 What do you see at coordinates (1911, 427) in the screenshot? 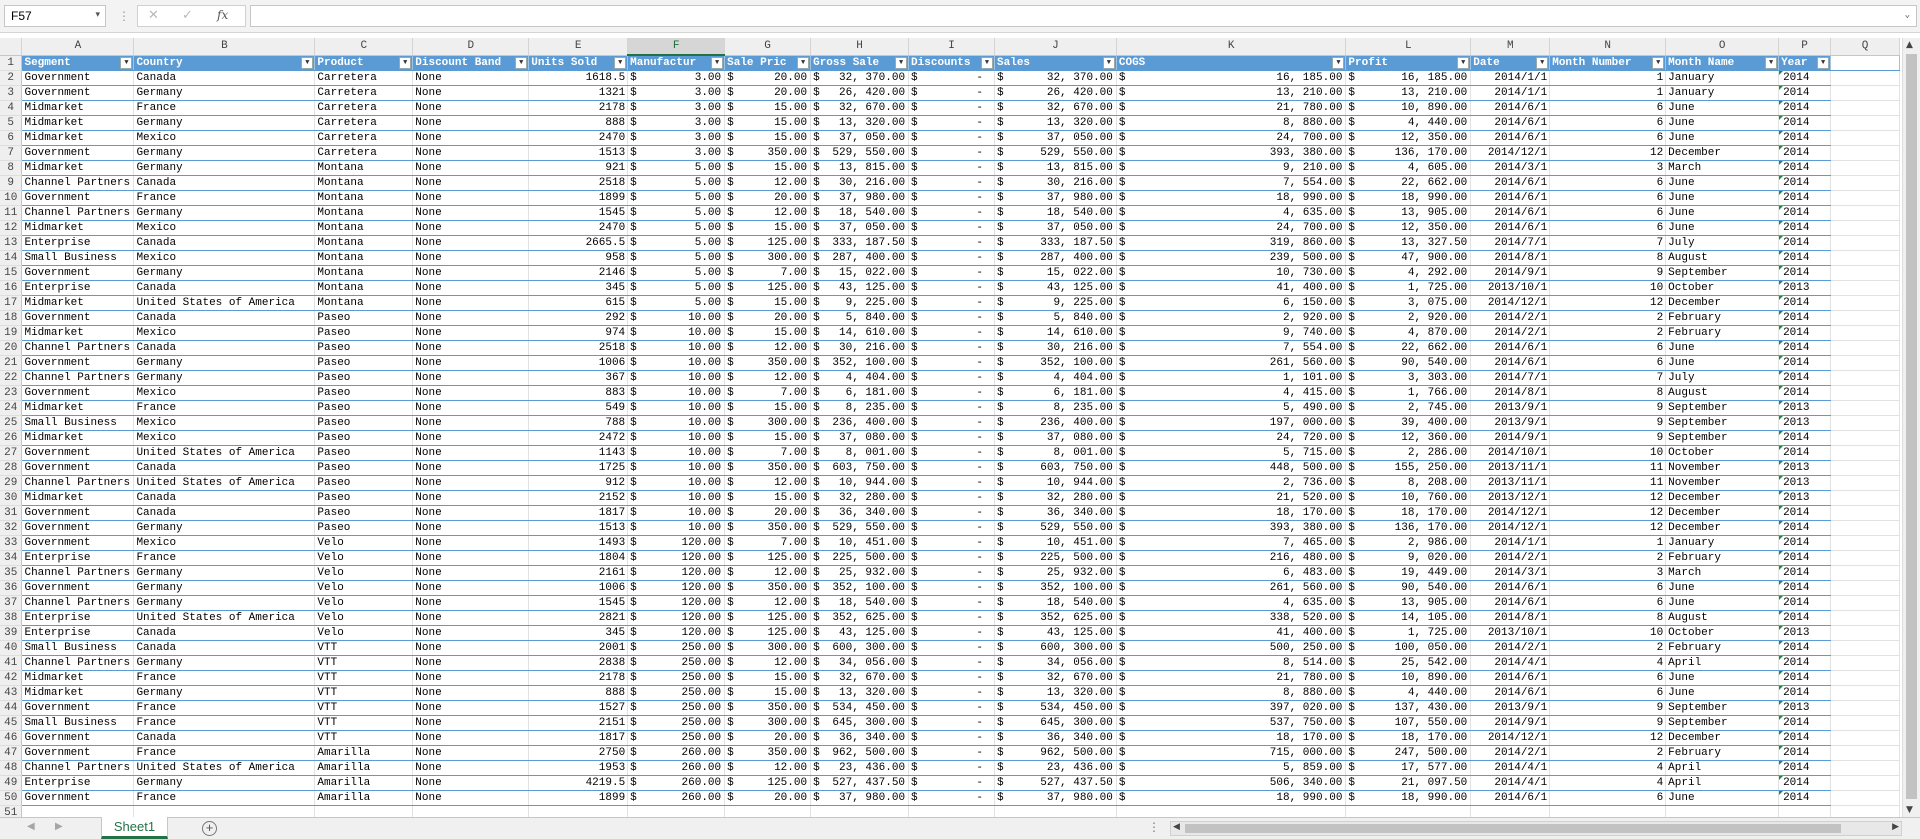
I see `vertical-scrollbar: ▲ ▼` at bounding box center [1911, 427].